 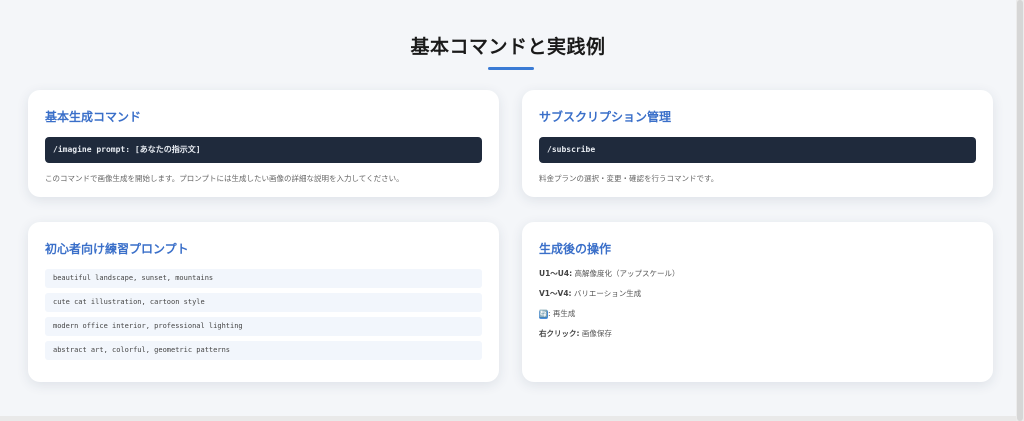 I want to click on practice-prompt-item: cute cat illustration, cartoon style, so click(x=263, y=302).